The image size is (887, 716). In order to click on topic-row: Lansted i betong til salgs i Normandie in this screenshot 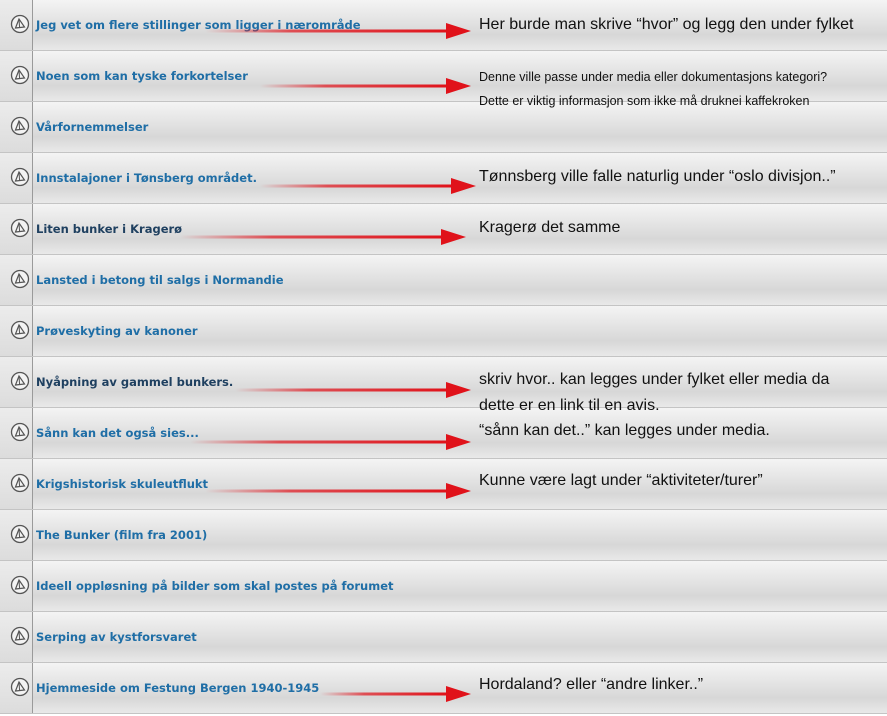, I will do `click(443, 280)`.